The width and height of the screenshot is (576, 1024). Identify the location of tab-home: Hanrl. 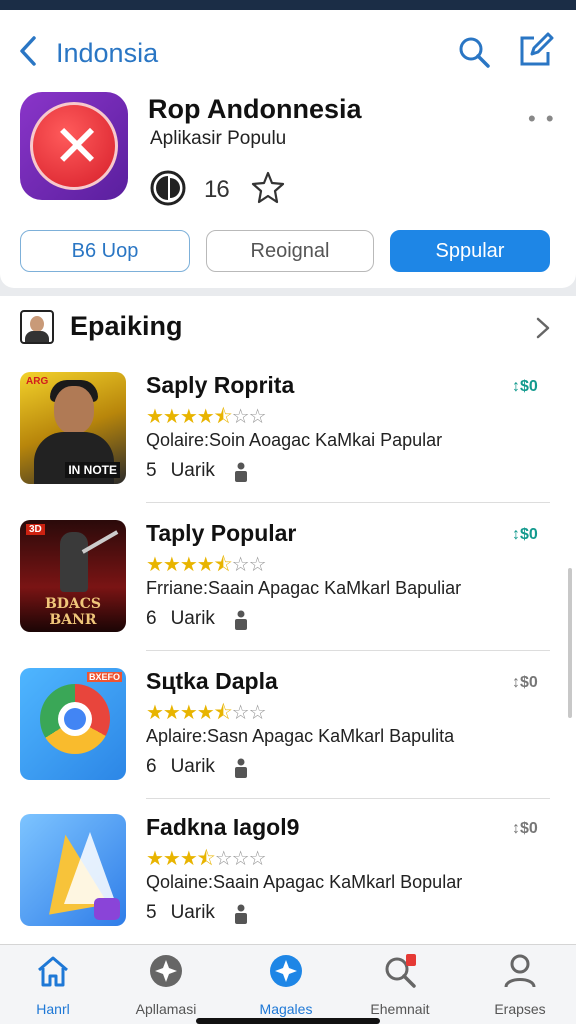
(53, 985).